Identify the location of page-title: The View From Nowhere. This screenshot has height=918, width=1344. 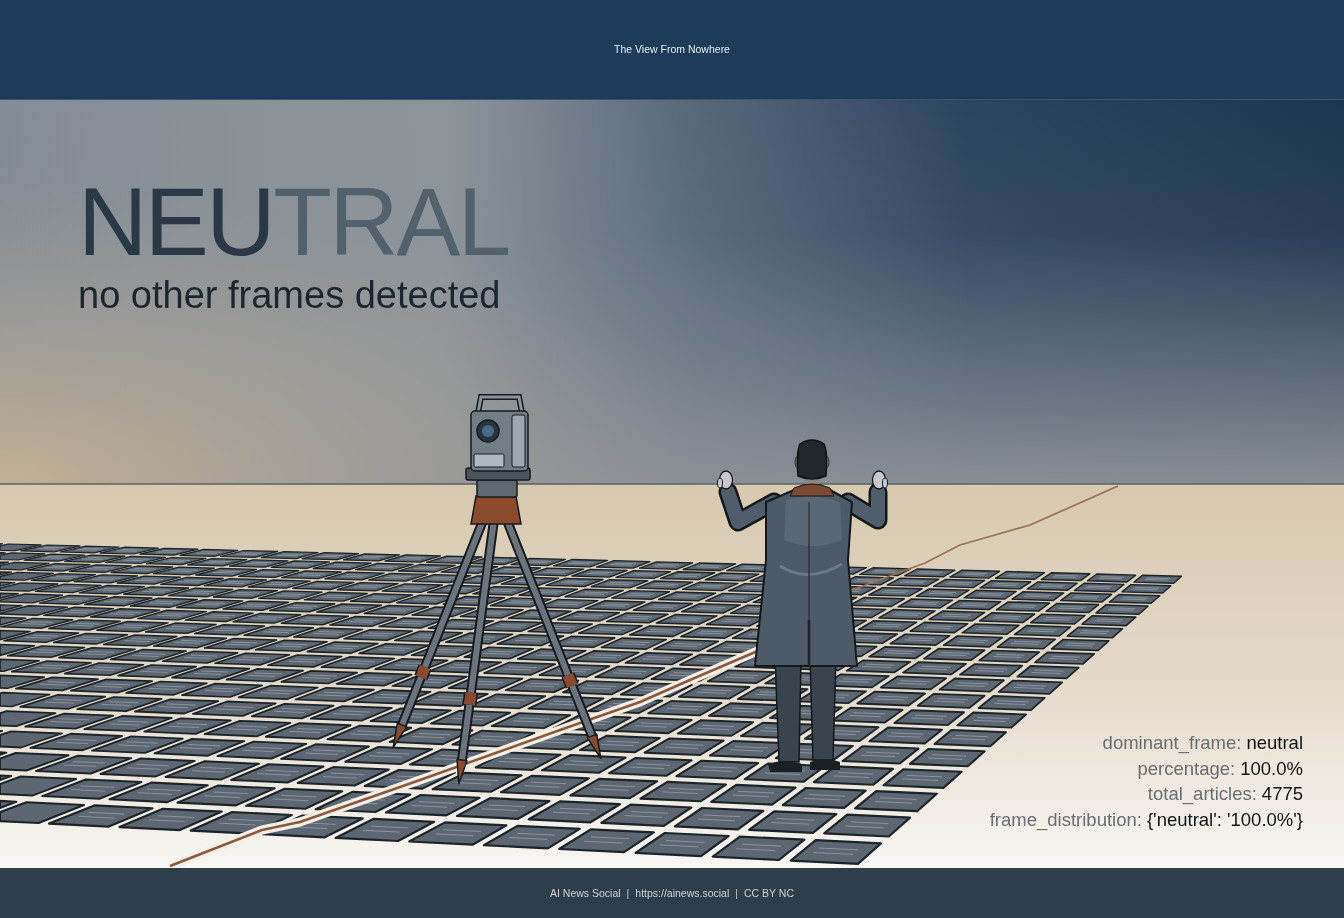
(672, 49).